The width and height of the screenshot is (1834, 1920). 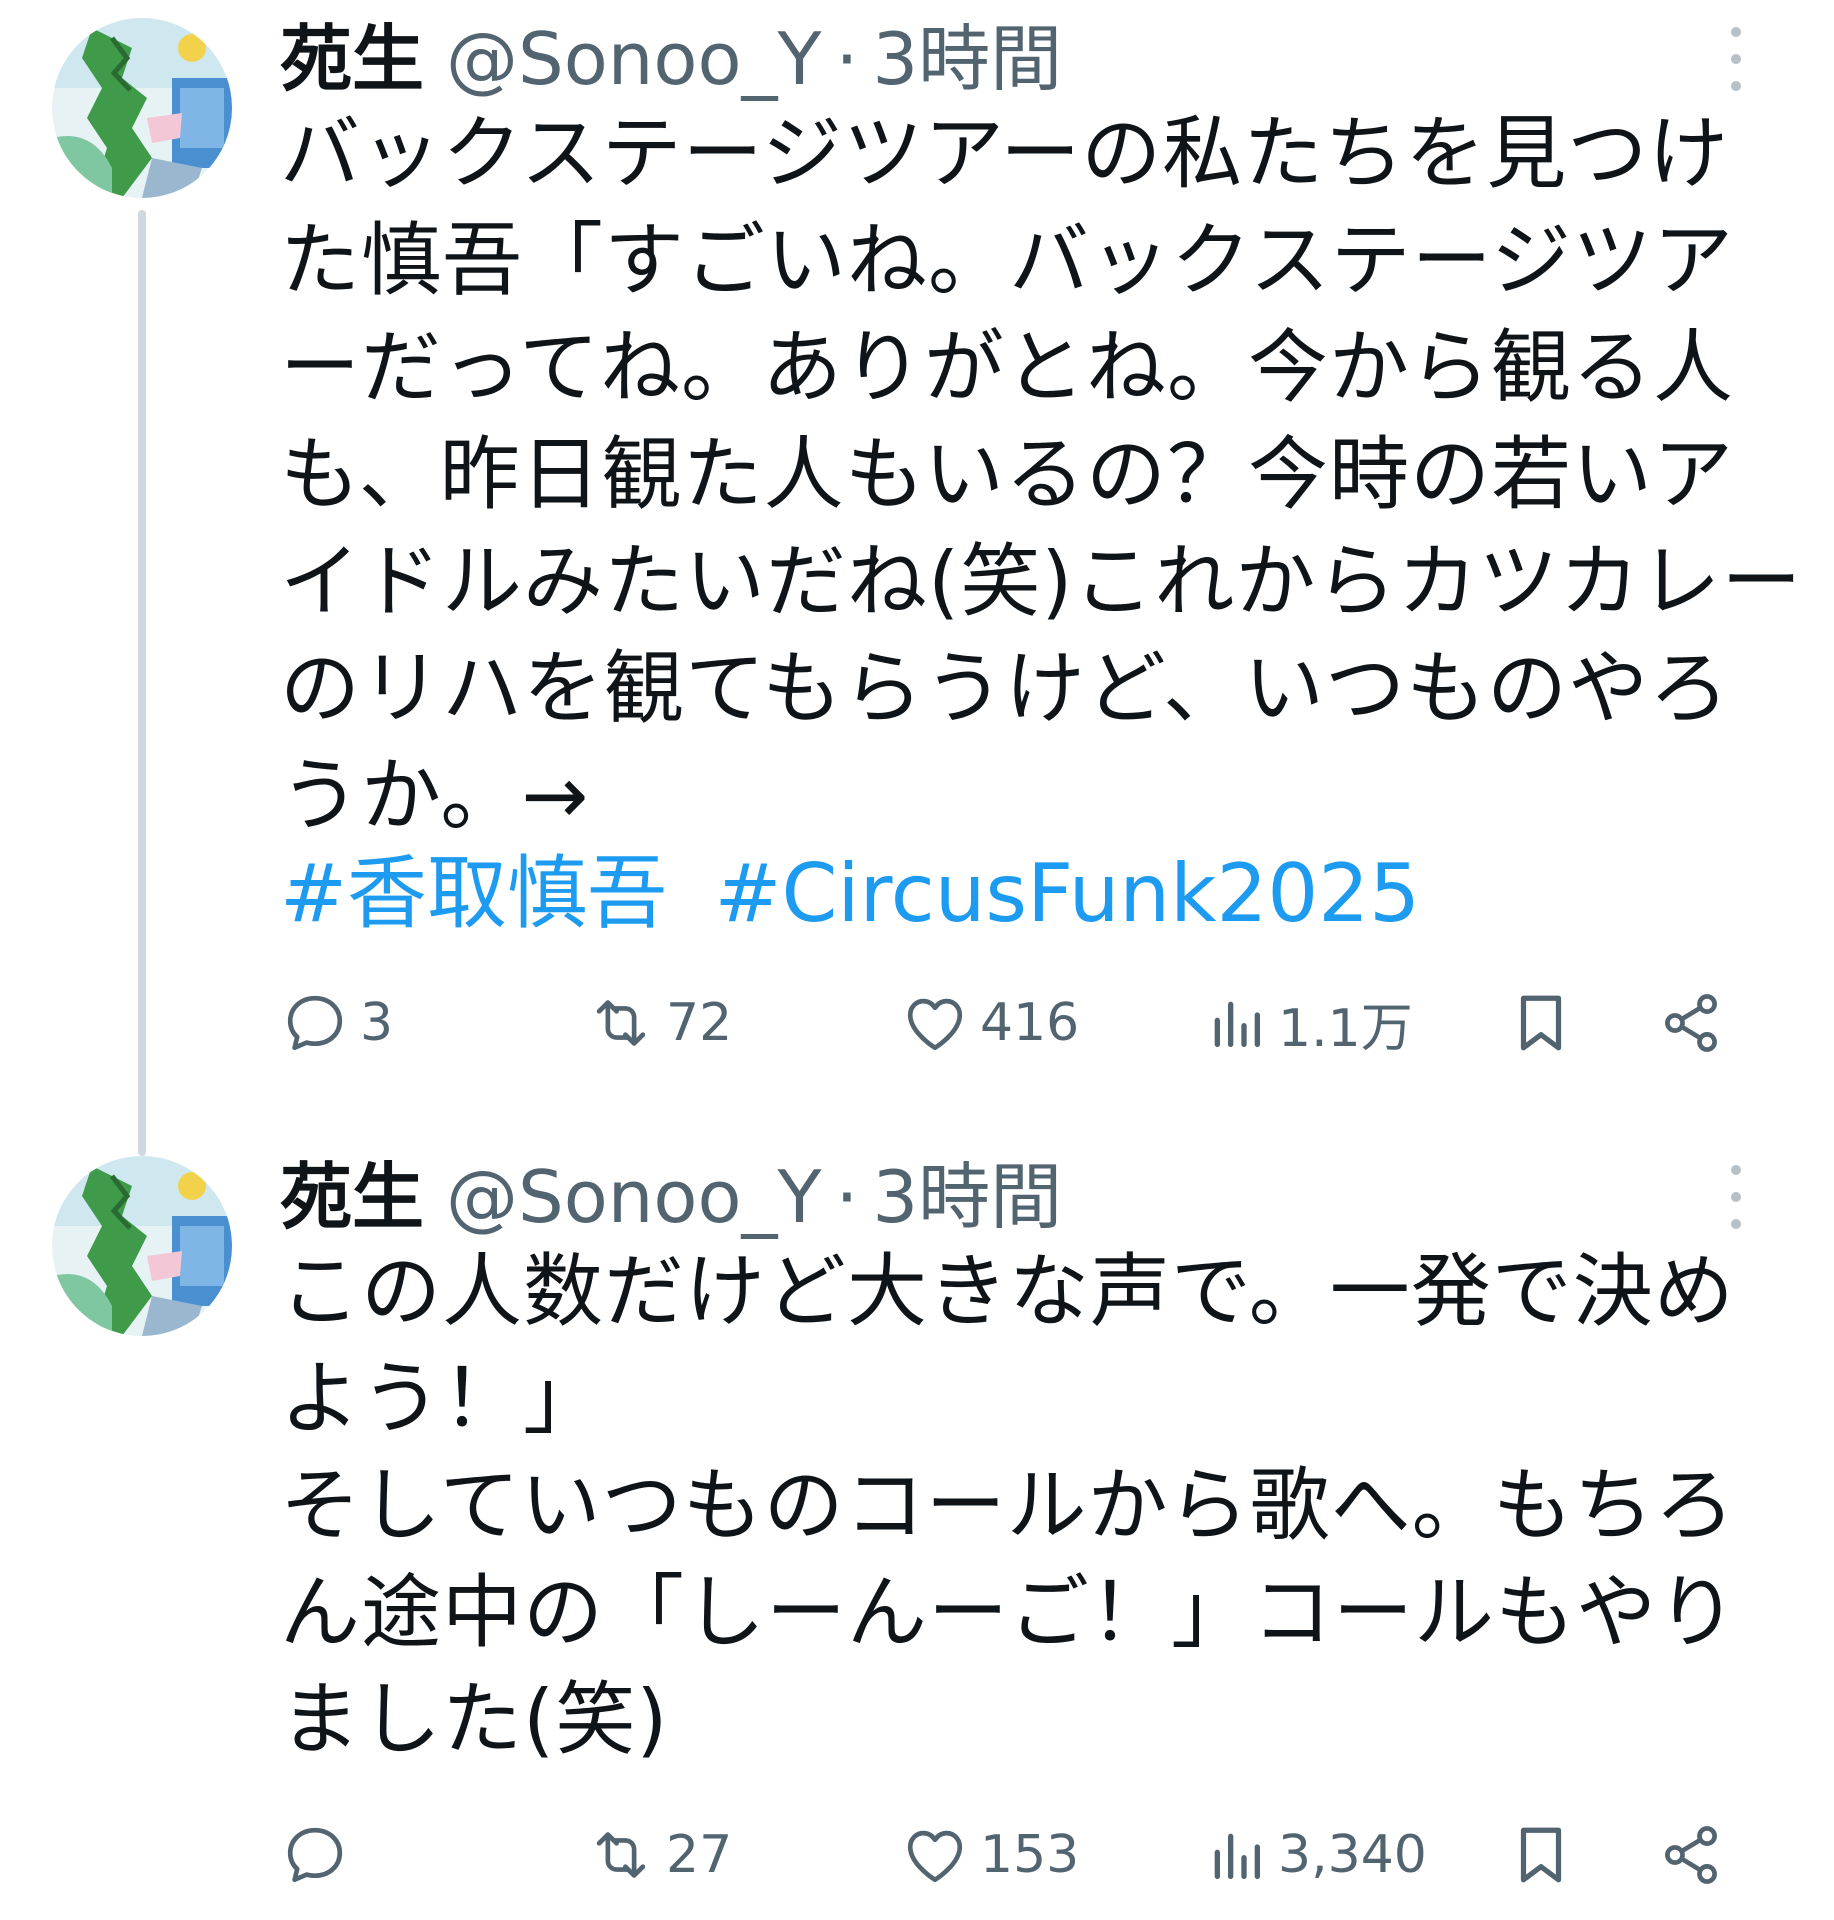 What do you see at coordinates (1067, 893) in the screenshot?
I see `hashtag-link: #CircusFunk2025` at bounding box center [1067, 893].